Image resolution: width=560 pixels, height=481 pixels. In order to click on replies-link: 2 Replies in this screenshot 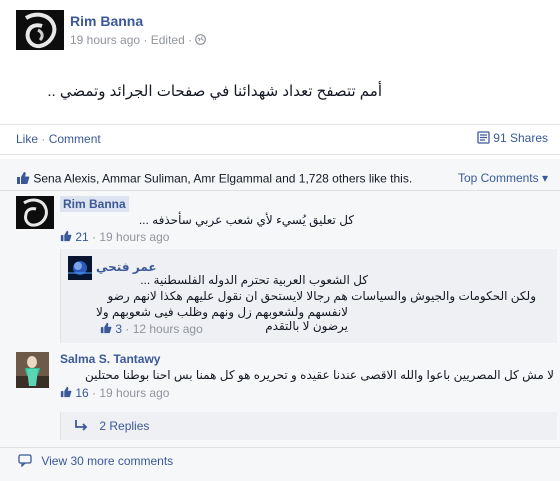, I will do `click(111, 426)`.